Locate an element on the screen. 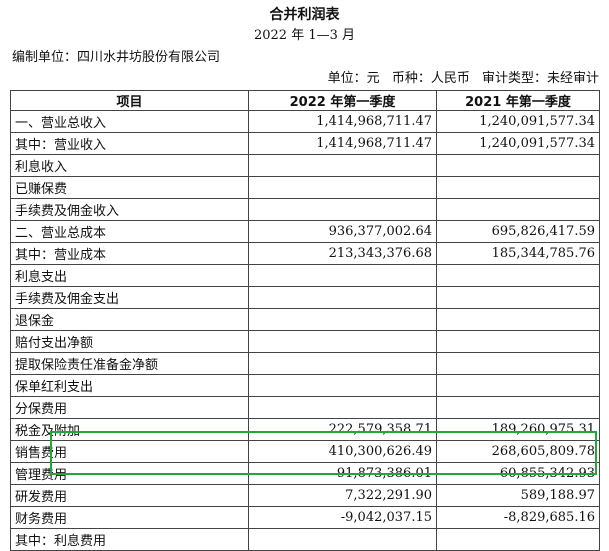  report-period: 2022 年 1—3 月 is located at coordinates (304, 35).